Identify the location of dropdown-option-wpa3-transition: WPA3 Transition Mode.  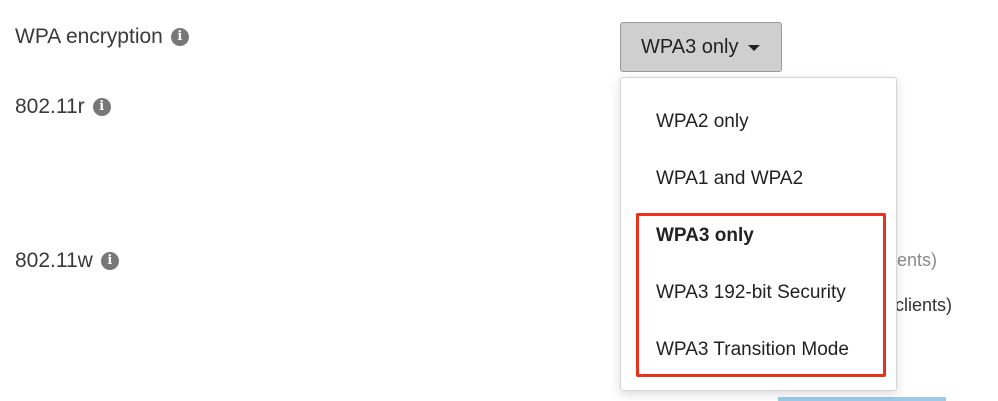
(752, 349).